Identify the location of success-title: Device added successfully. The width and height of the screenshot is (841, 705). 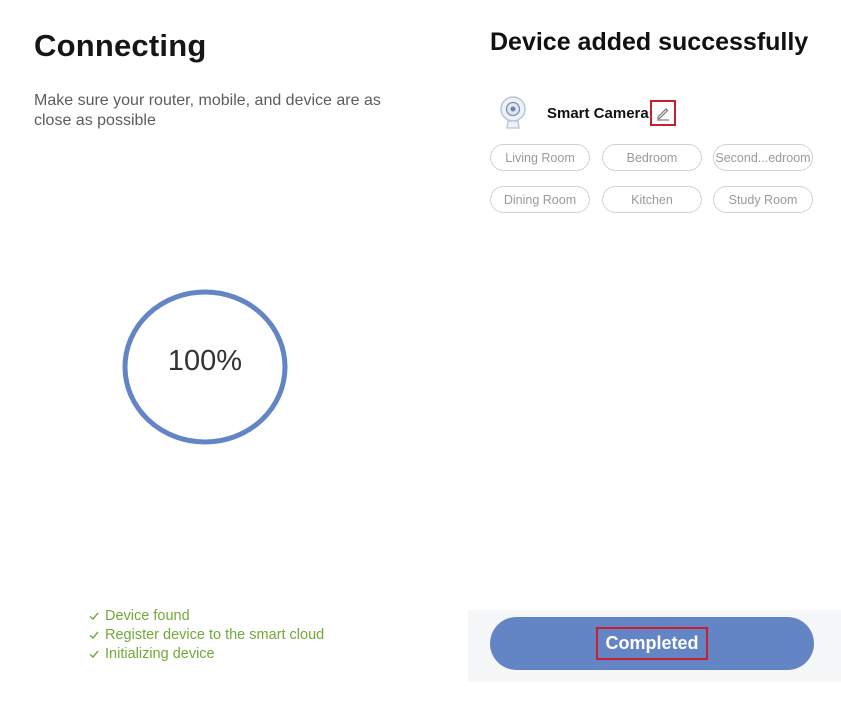
(649, 42).